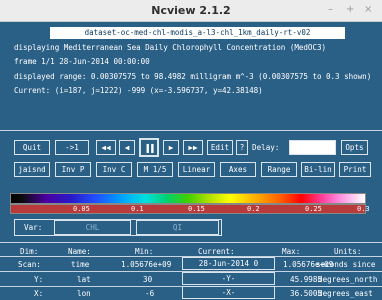 The width and height of the screenshot is (382, 300). What do you see at coordinates (146, 264) in the screenshot?
I see `min-cell: 1.05676e+09` at bounding box center [146, 264].